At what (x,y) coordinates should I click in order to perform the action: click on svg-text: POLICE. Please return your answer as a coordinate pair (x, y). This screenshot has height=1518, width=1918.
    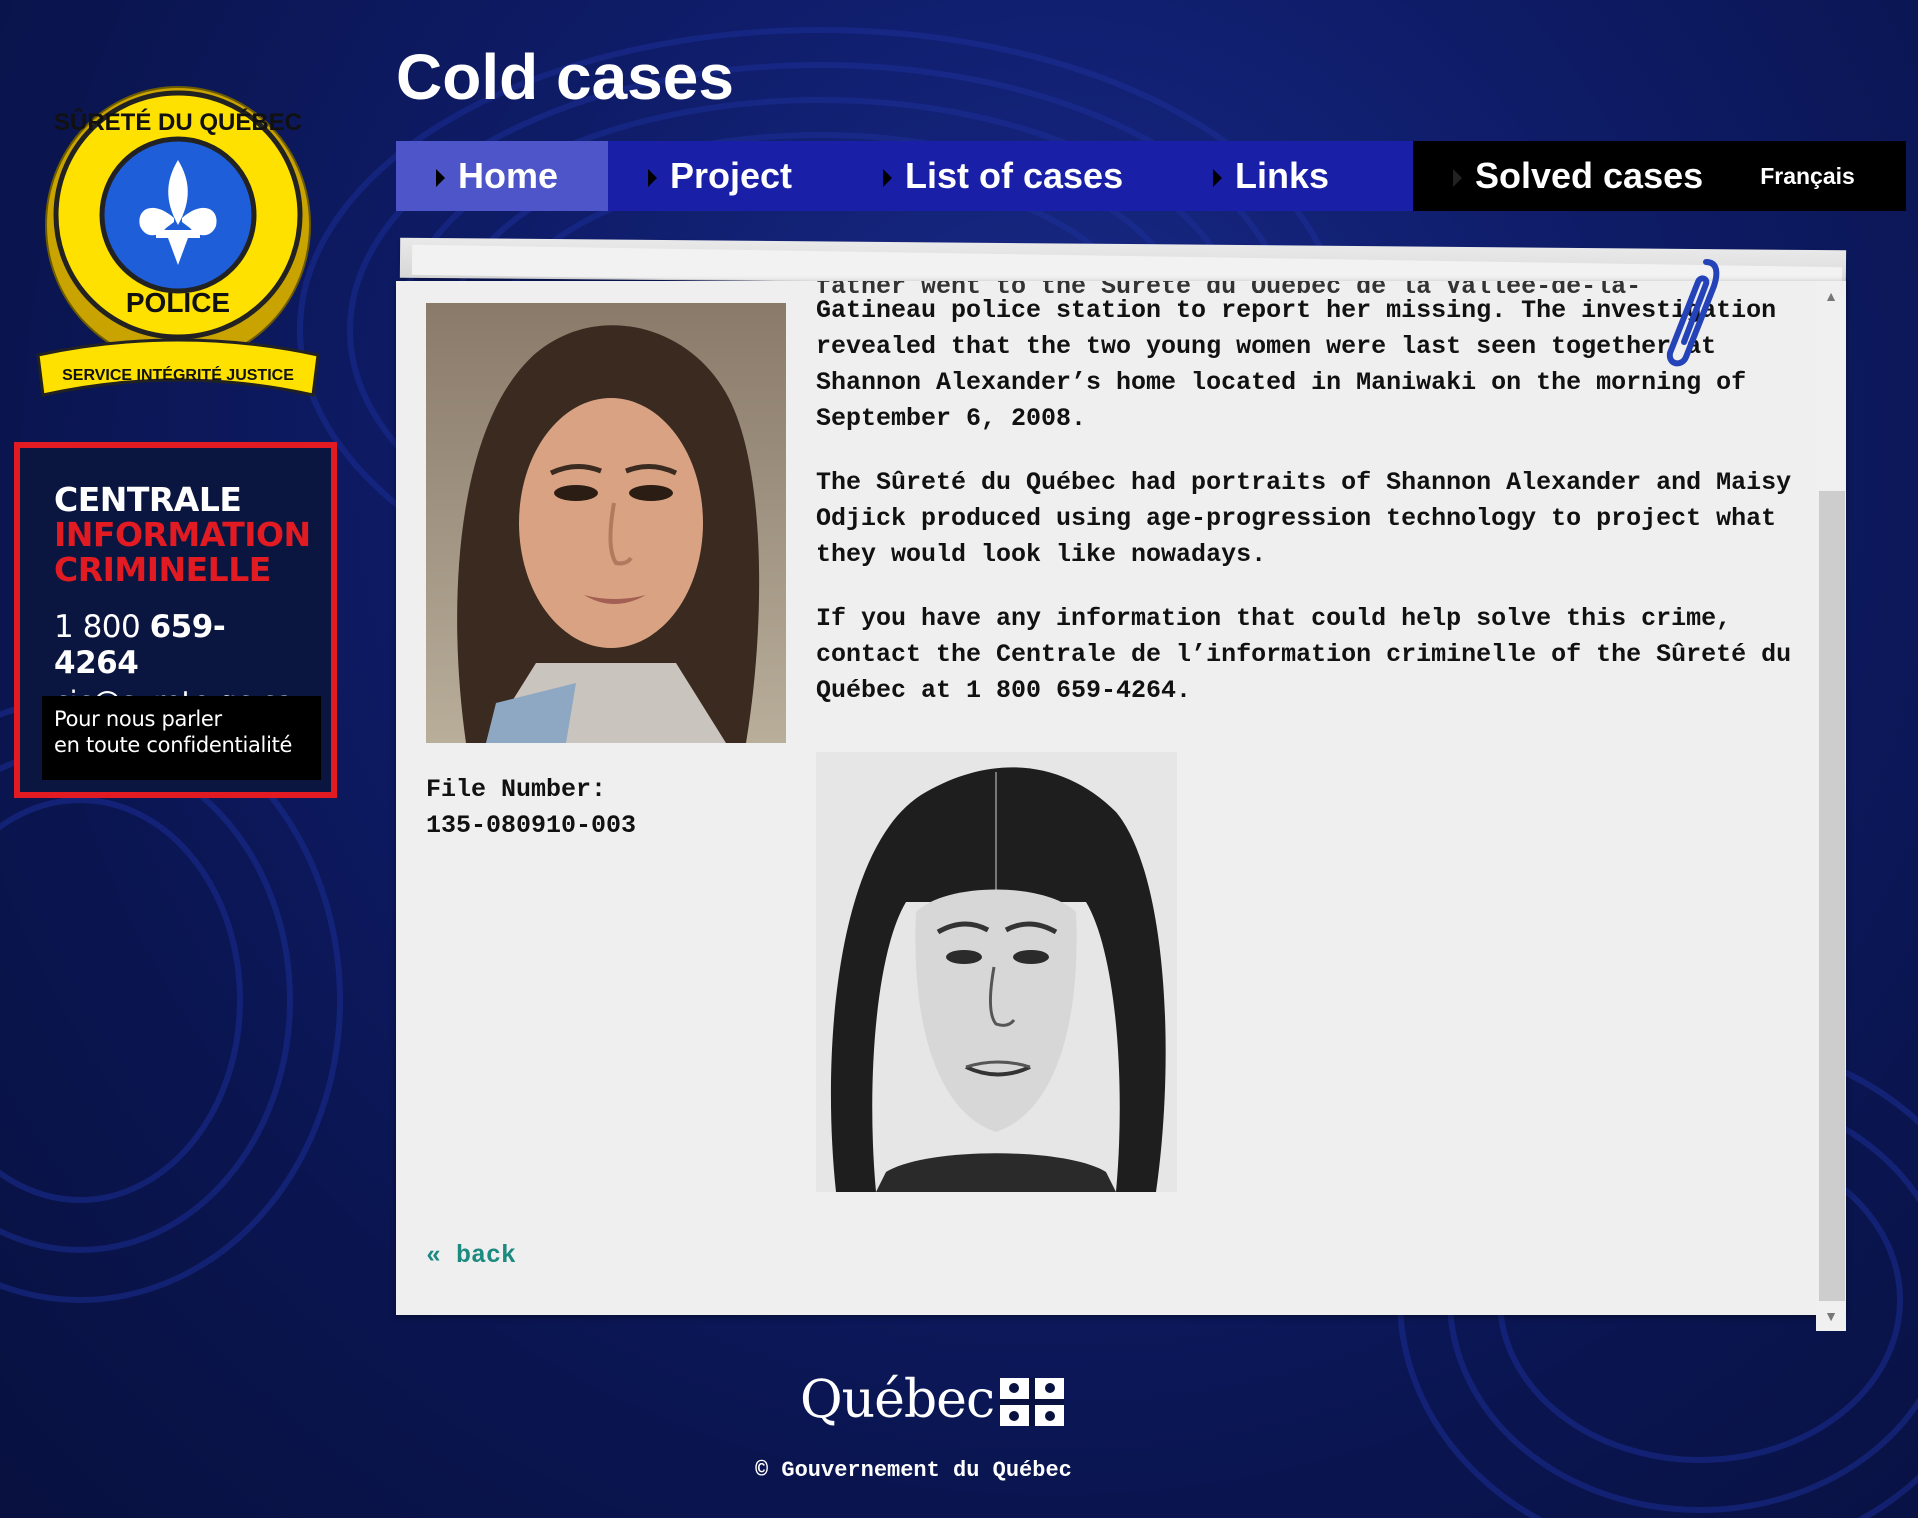
    Looking at the image, I should click on (178, 302).